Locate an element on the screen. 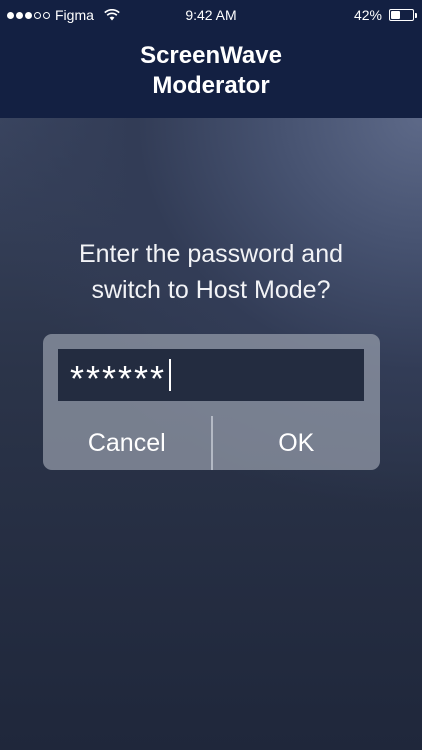  battery-nub is located at coordinates (416, 15).